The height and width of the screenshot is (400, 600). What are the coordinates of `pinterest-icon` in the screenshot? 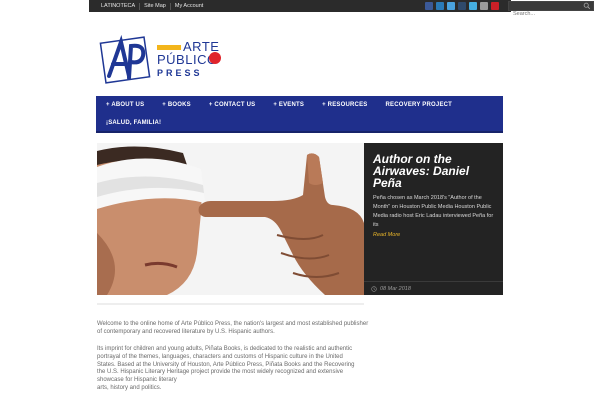 It's located at (495, 6).